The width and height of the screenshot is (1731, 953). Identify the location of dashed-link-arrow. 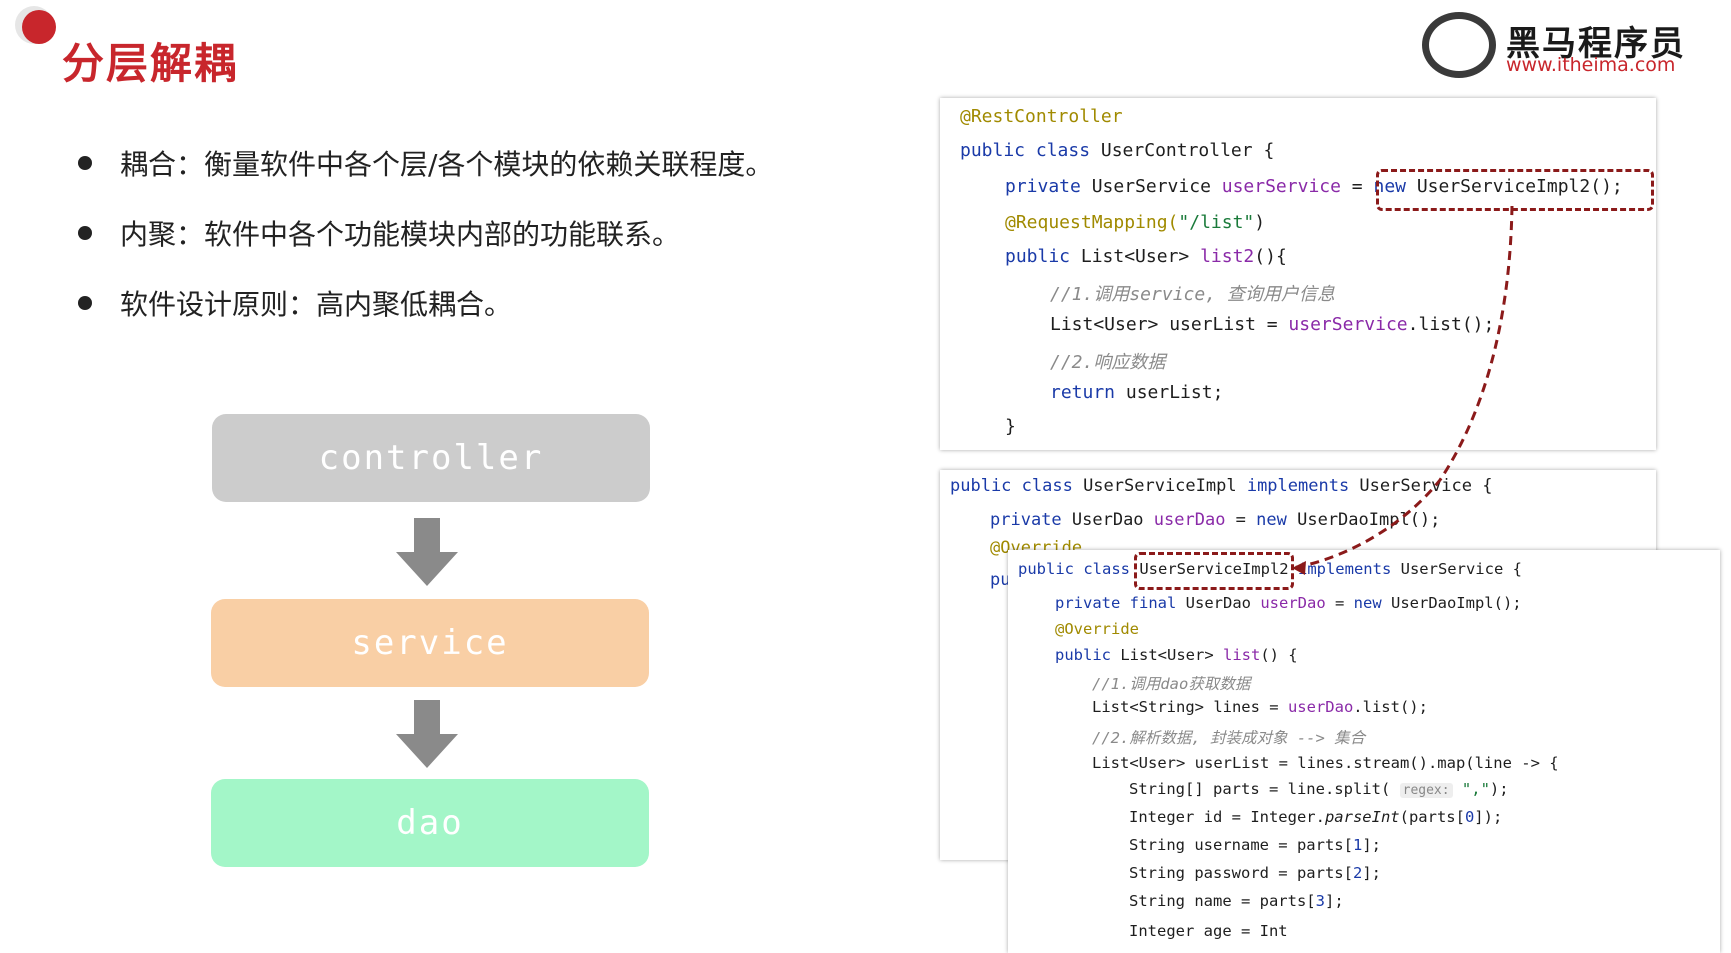
(1402, 390).